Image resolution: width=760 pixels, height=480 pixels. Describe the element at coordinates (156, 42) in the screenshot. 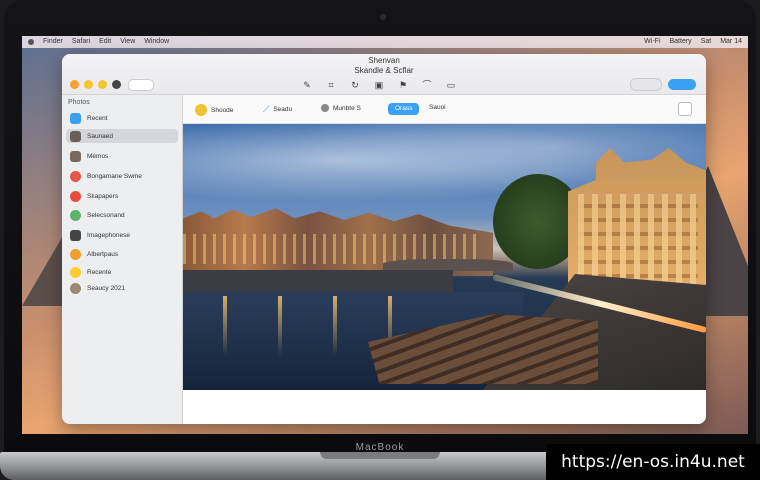

I see `menu-item: Window` at that location.